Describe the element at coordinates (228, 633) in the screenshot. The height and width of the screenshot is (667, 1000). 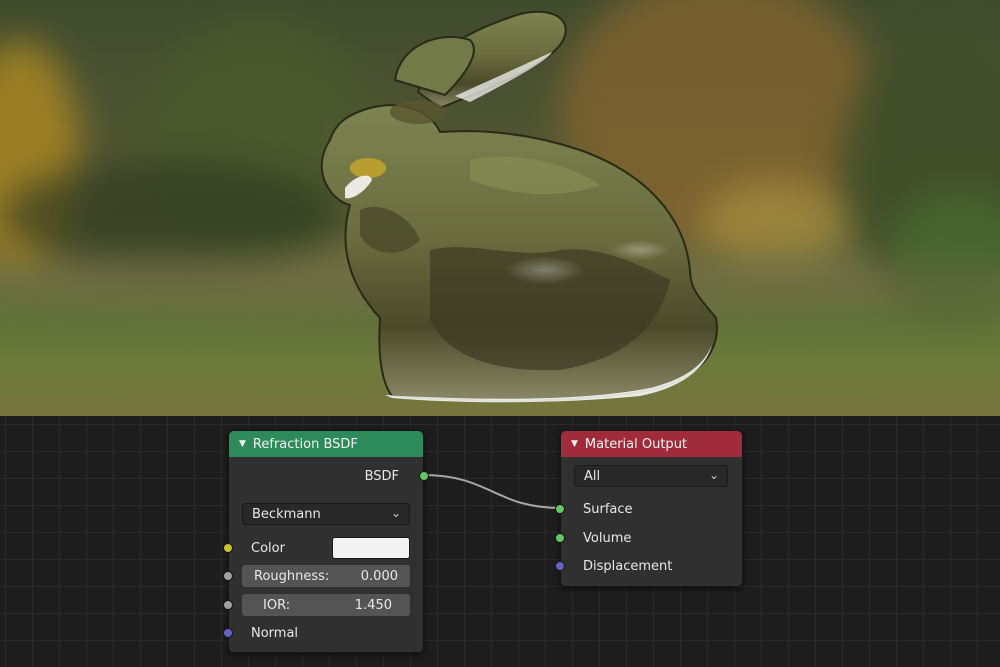
I see `normal-input-socket` at that location.